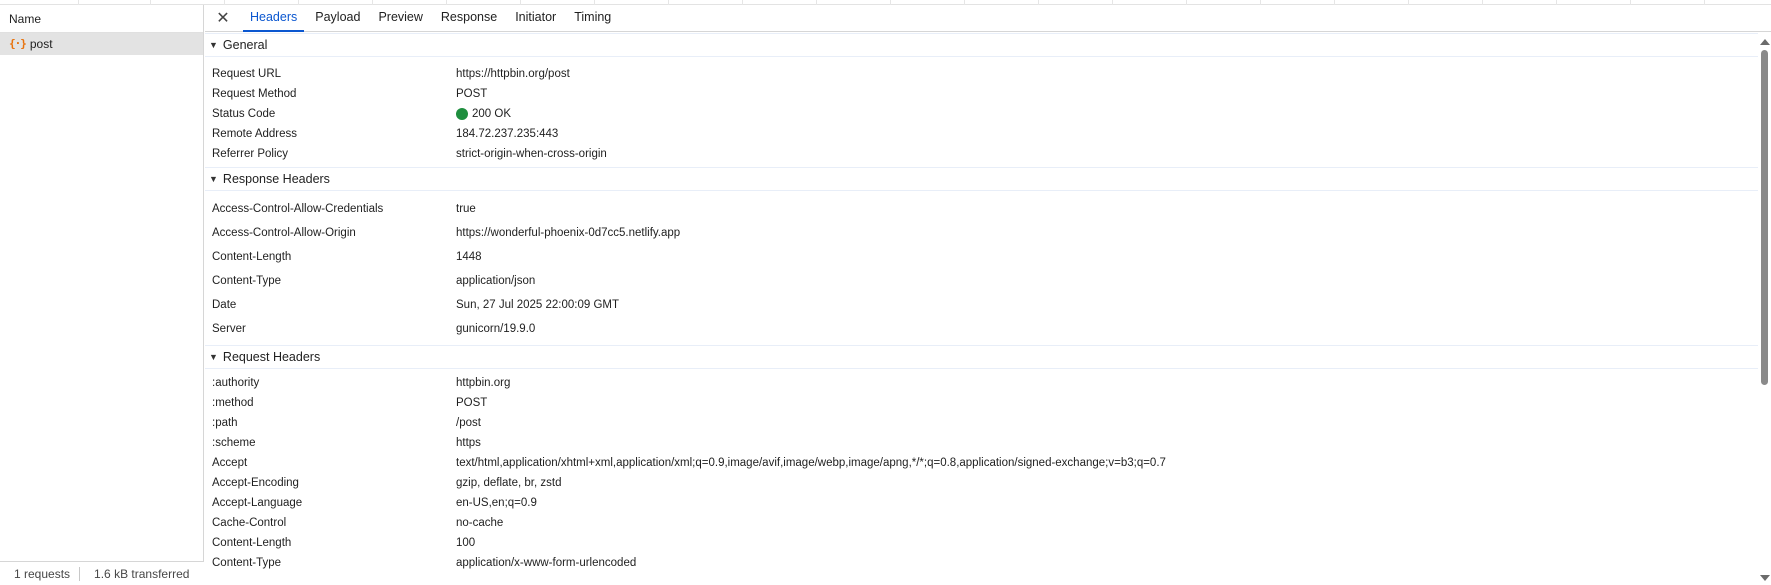  What do you see at coordinates (257, 503) in the screenshot?
I see `header-key: Accept-Language` at bounding box center [257, 503].